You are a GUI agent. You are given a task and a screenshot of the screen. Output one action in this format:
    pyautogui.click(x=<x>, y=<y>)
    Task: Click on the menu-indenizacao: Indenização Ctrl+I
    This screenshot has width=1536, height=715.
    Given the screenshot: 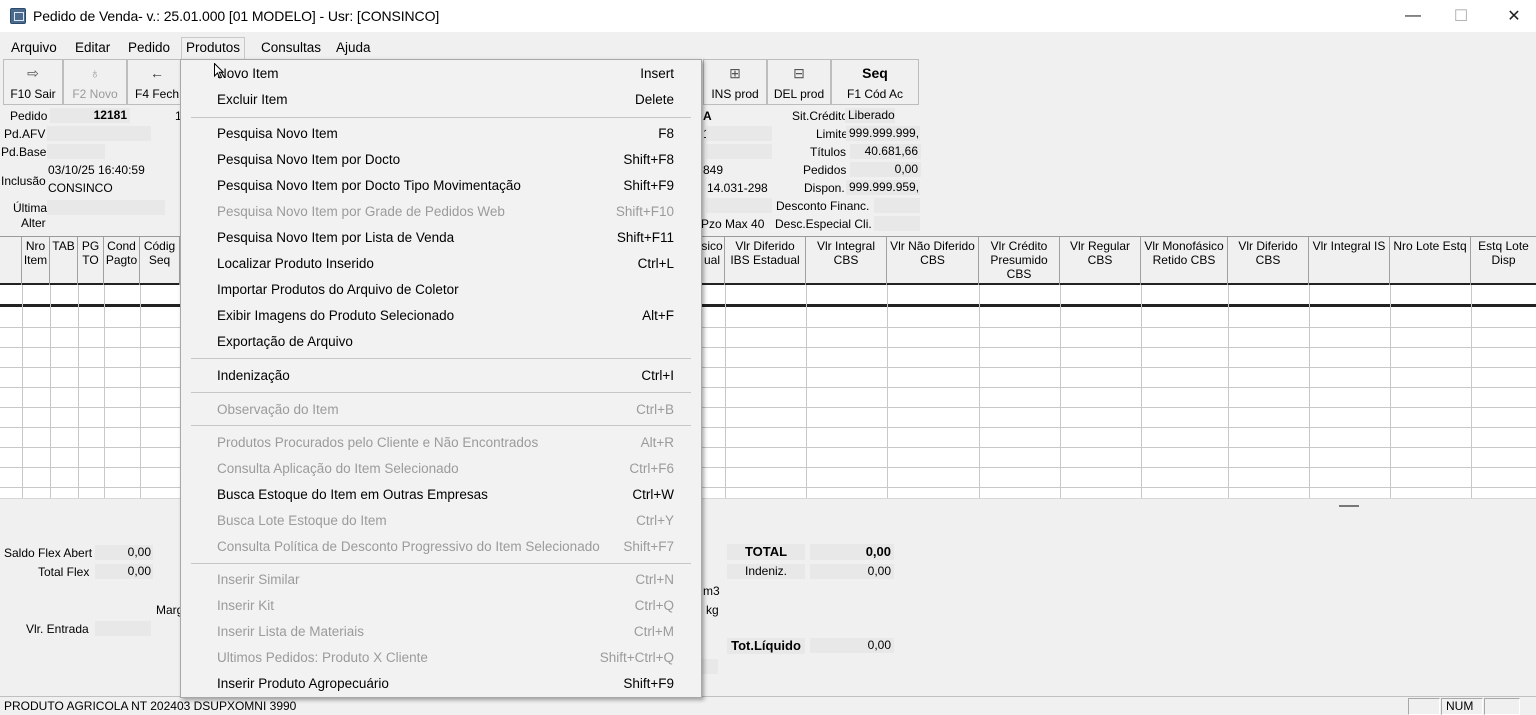 What is the action you would take?
    pyautogui.click(x=441, y=376)
    